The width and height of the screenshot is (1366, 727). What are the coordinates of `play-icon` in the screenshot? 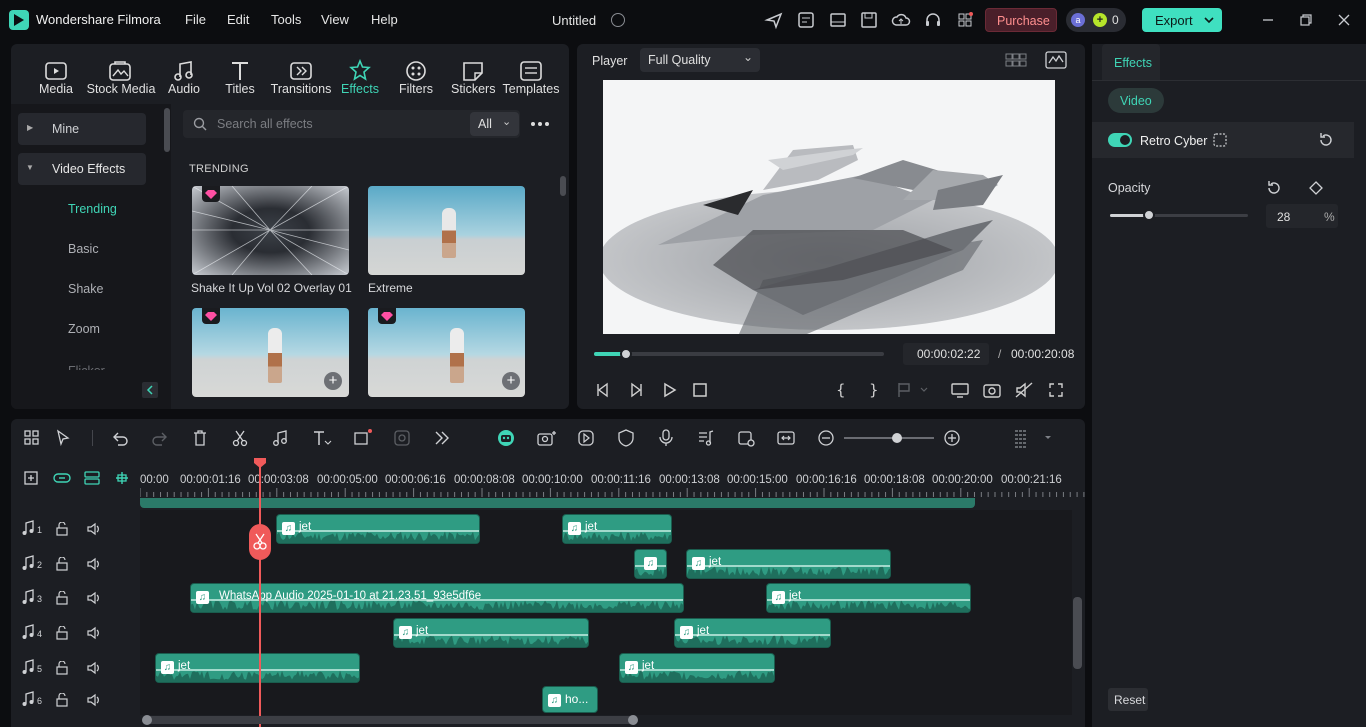 It's located at (669, 390).